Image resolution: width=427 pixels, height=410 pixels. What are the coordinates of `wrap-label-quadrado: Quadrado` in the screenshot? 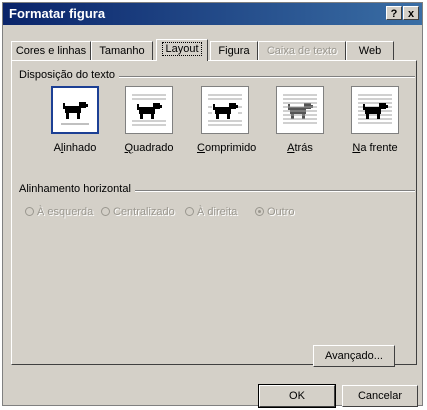 It's located at (149, 148).